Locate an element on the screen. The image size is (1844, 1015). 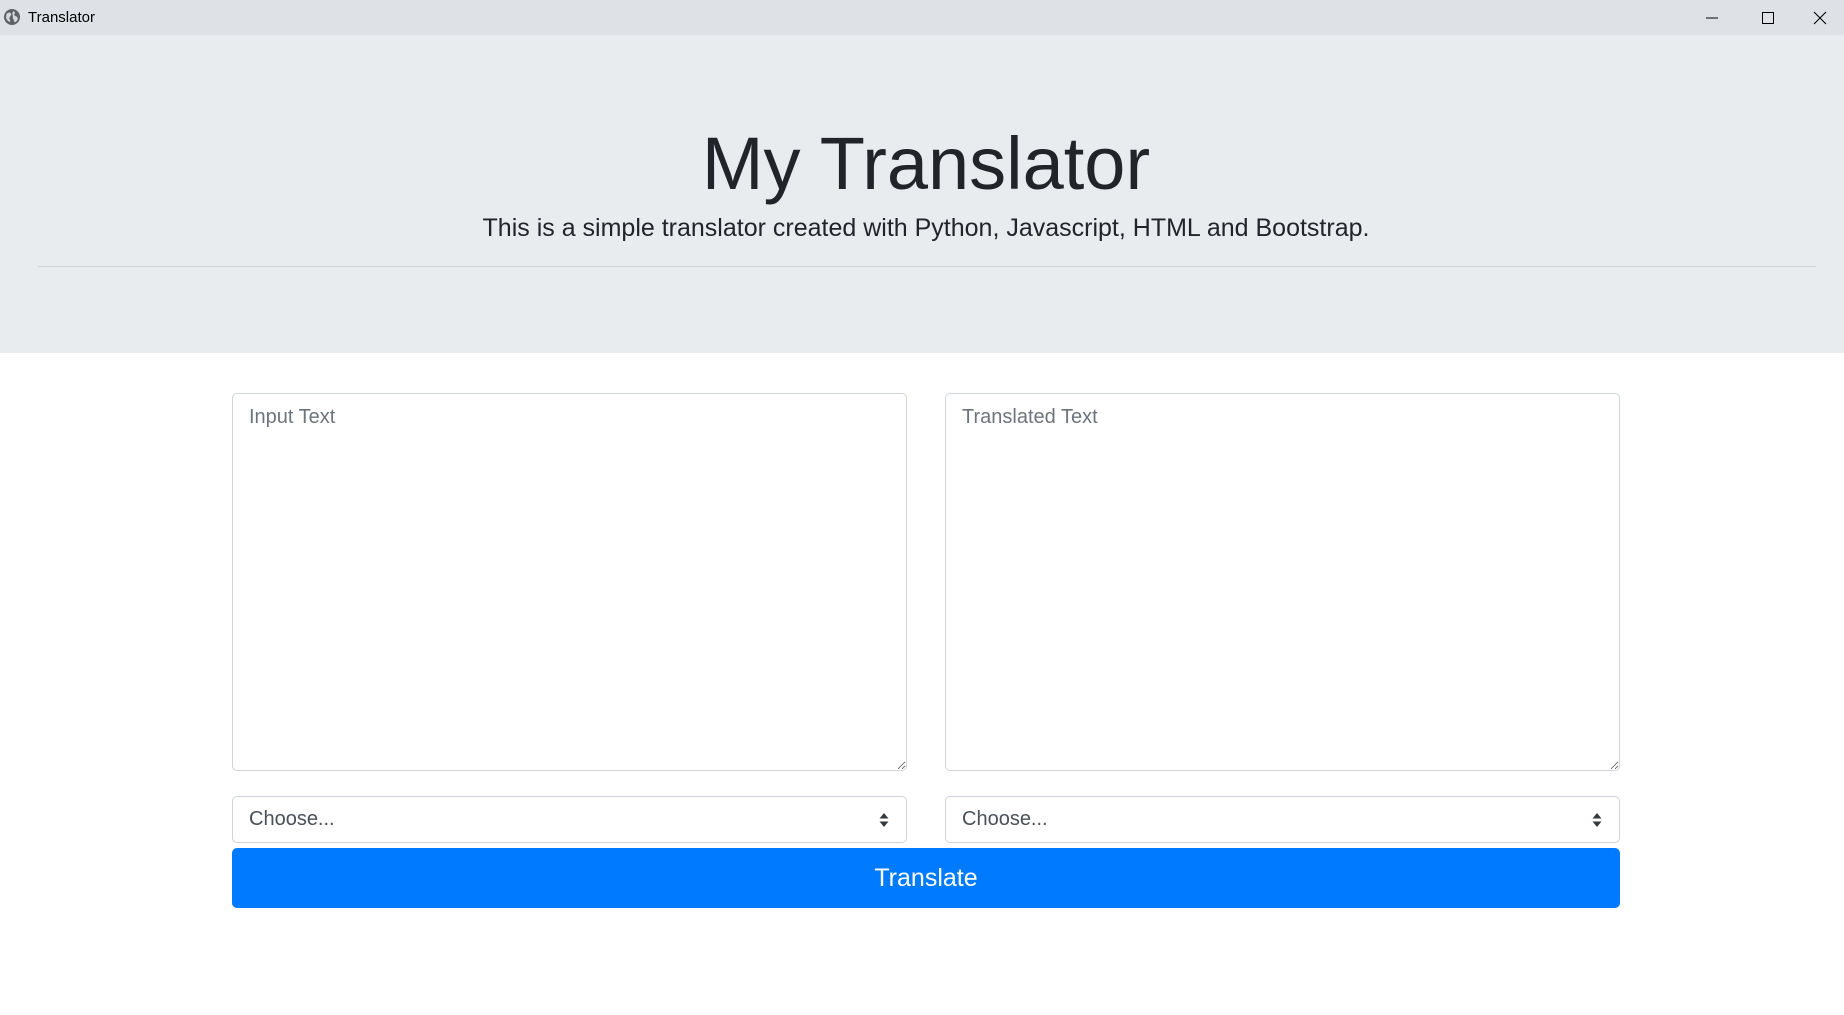
close-icon is located at coordinates (1820, 18).